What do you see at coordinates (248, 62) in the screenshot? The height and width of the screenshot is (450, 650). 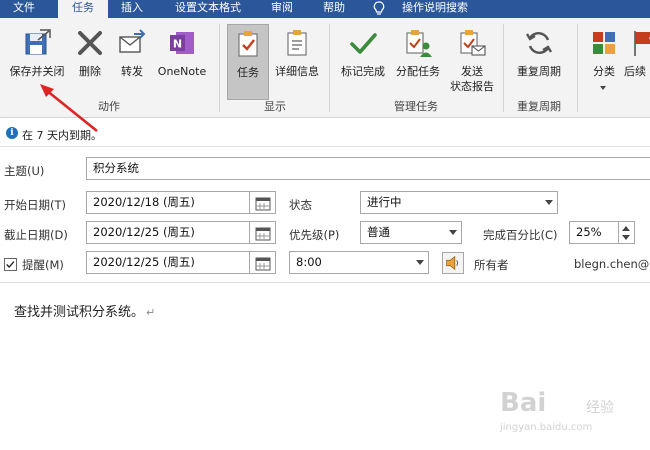 I see `task-view-button: 任务` at bounding box center [248, 62].